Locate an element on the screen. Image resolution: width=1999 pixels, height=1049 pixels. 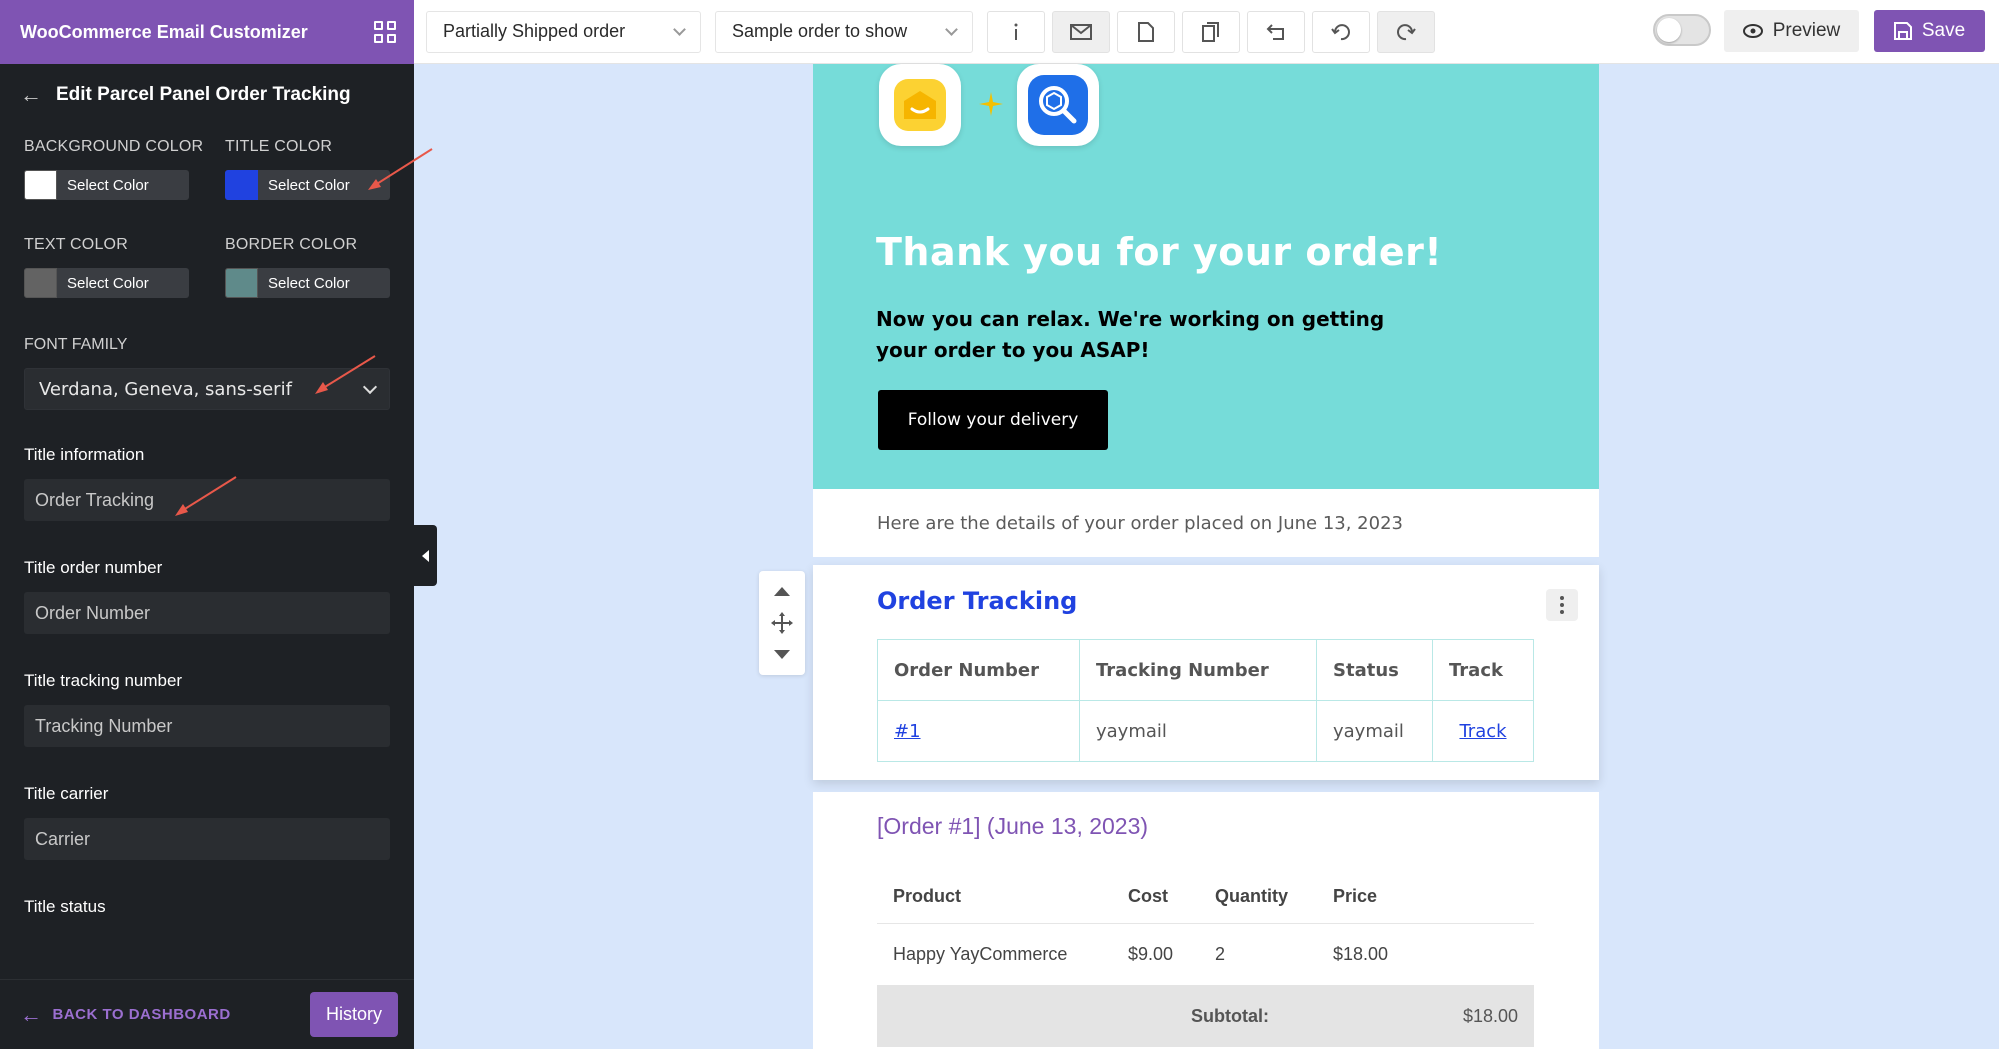
undo-button is located at coordinates (1341, 31).